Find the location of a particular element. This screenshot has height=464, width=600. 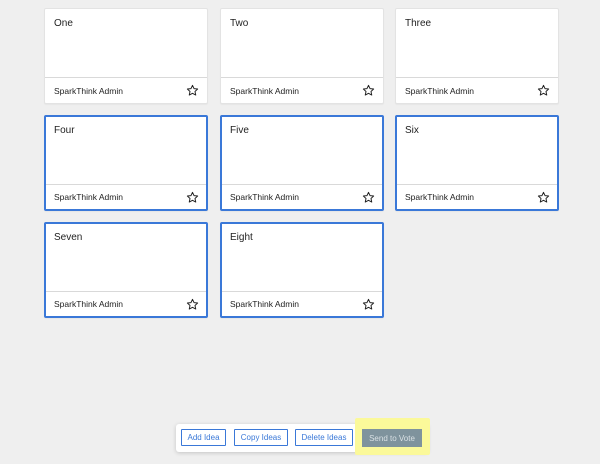

idea-card-four: Four SparkThink Admin is located at coordinates (126, 163).